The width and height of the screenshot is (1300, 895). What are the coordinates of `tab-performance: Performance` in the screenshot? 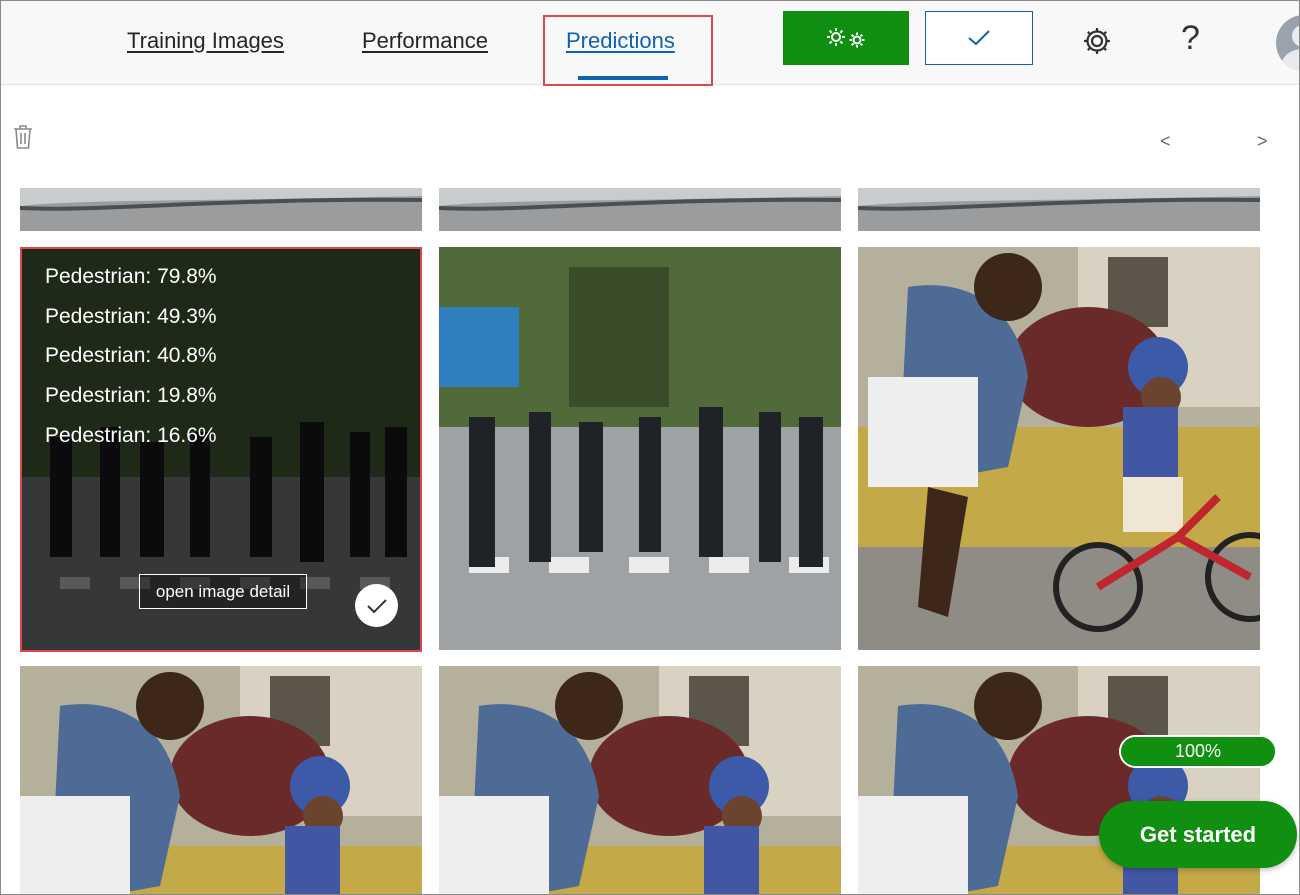 It's located at (425, 41).